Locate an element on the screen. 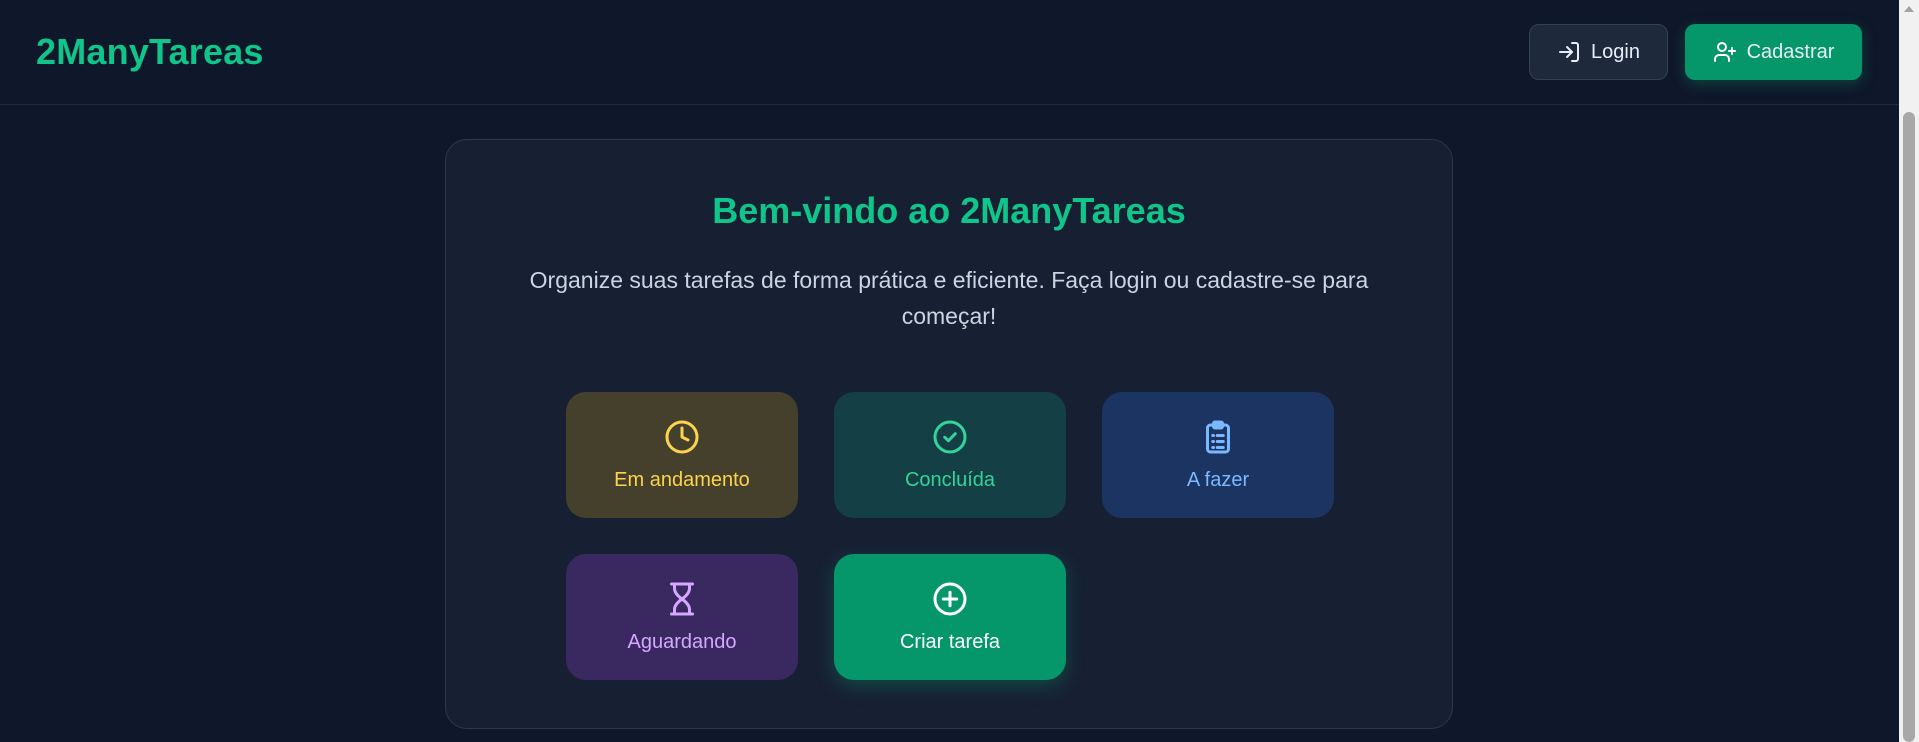 The image size is (1919, 742). tile-label: Aguardando is located at coordinates (682, 641).